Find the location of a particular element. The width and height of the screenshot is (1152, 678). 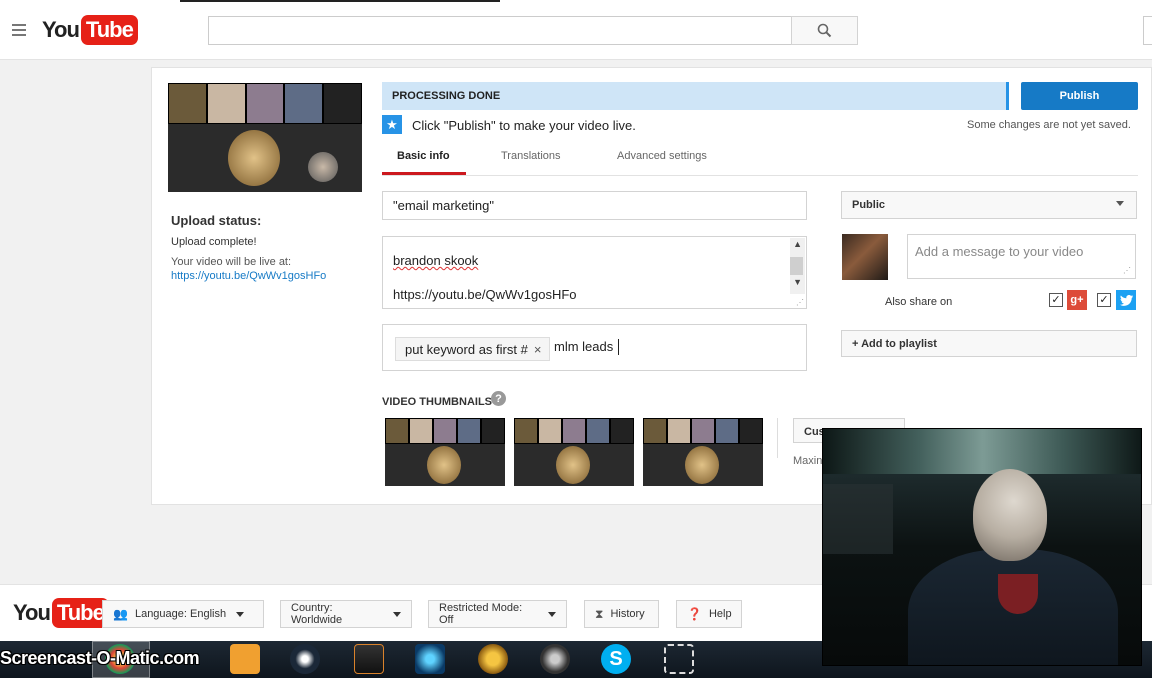

share-message-input: Add a message to your video is located at coordinates (1021, 256).